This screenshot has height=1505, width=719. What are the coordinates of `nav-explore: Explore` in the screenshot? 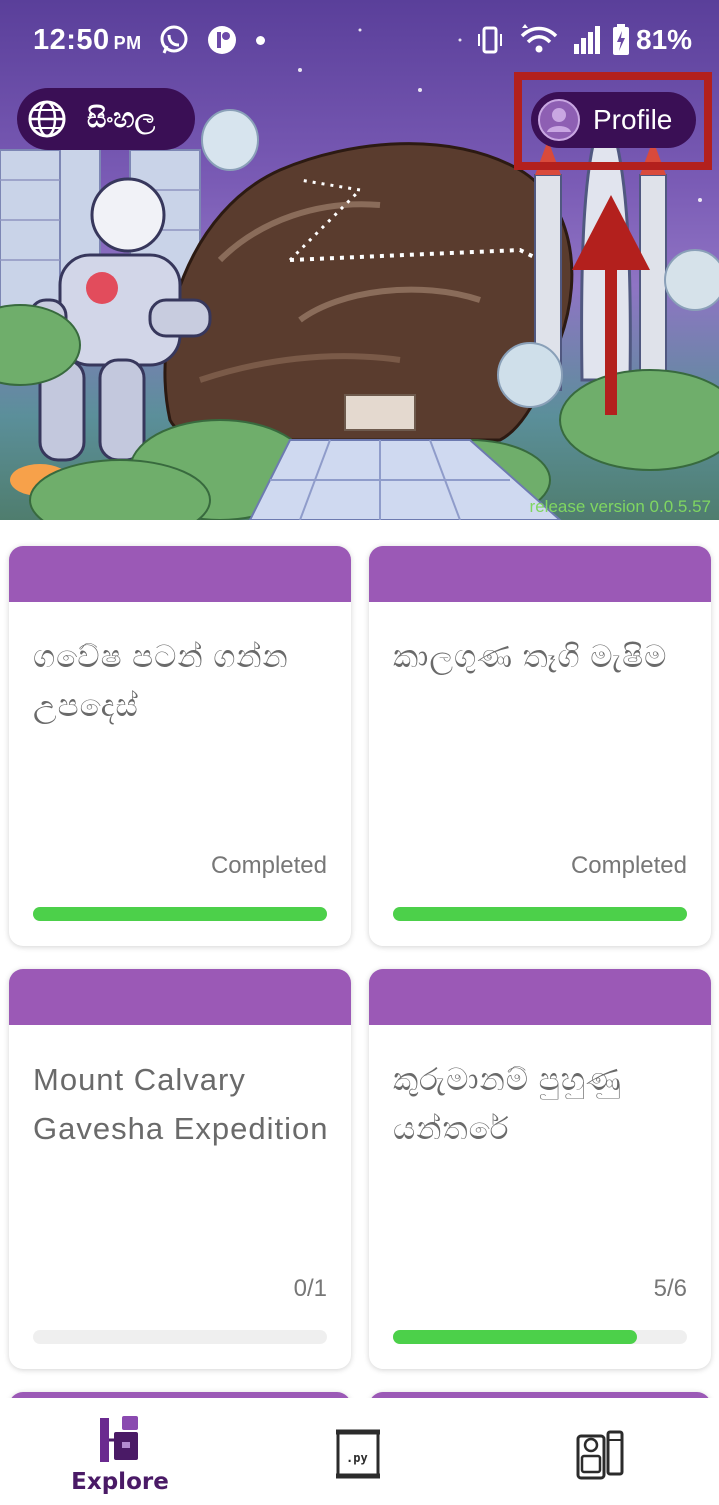 It's located at (120, 1451).